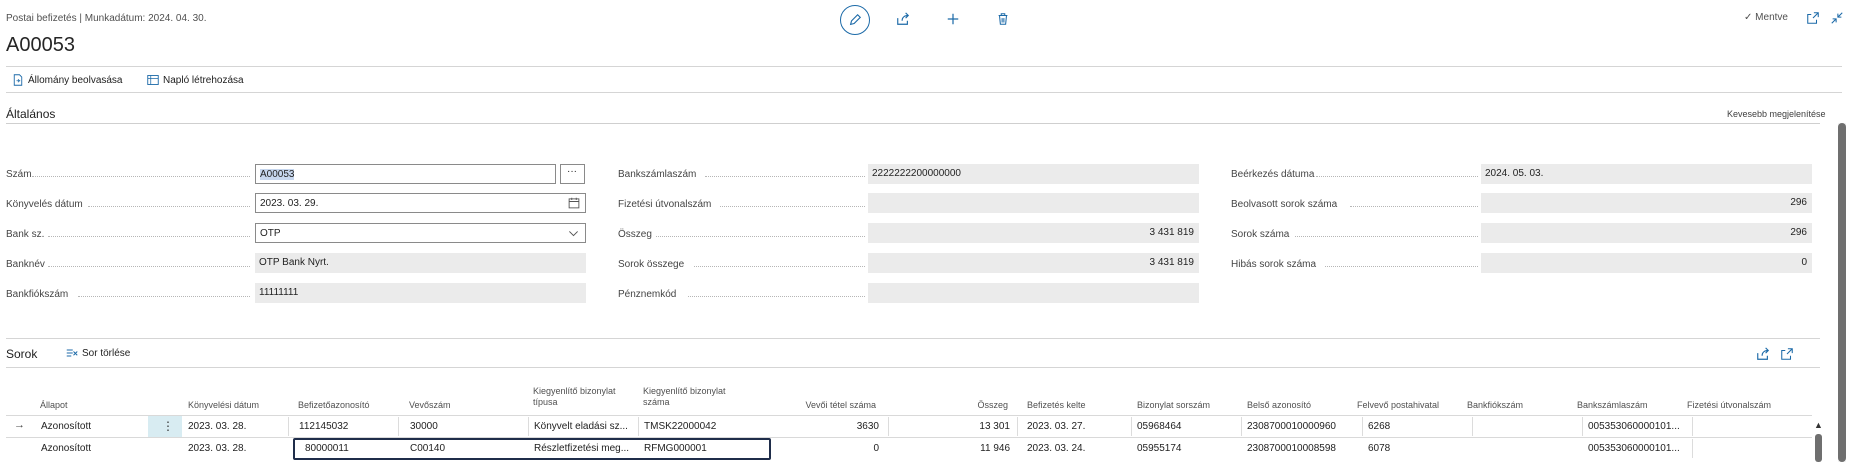 The height and width of the screenshot is (462, 1851). Describe the element at coordinates (924, 66) in the screenshot. I see `header-divider` at that location.